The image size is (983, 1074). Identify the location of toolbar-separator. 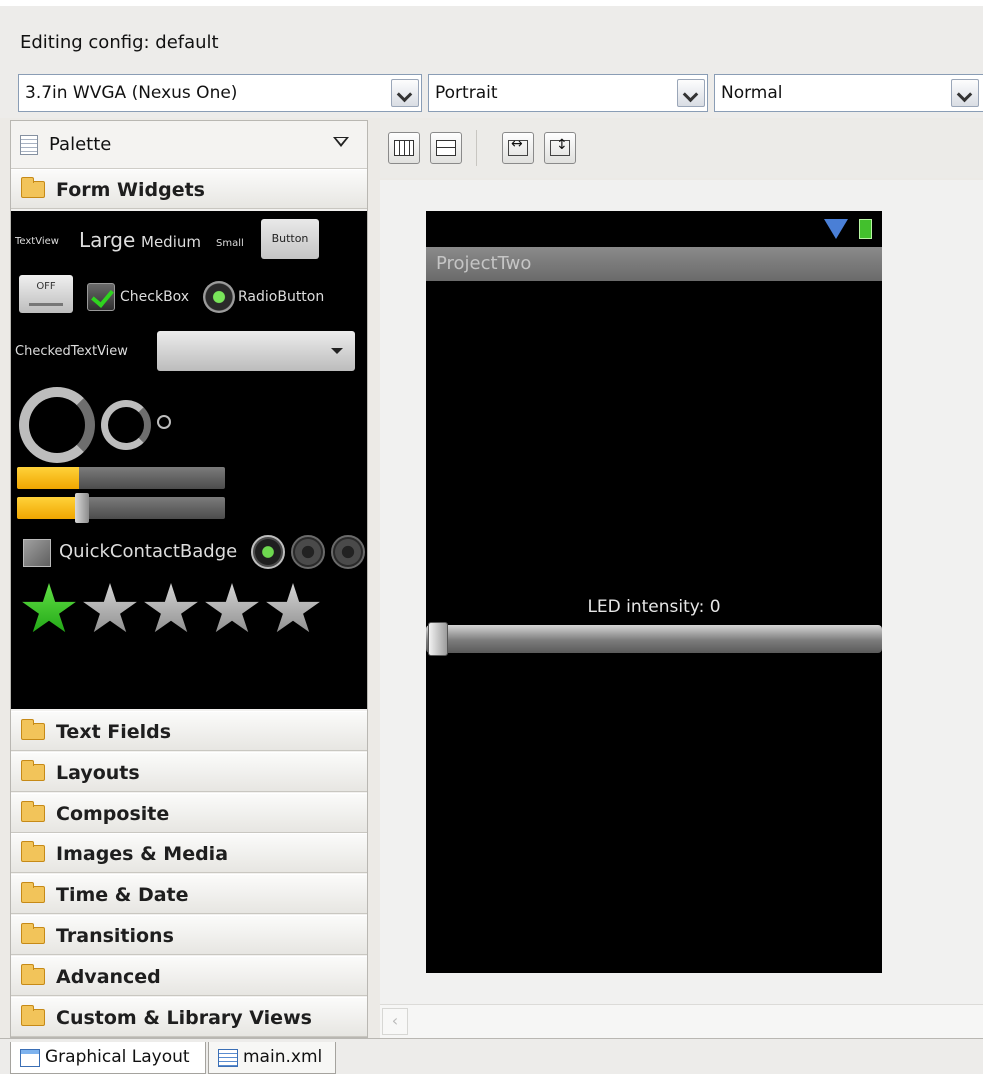
(476, 148).